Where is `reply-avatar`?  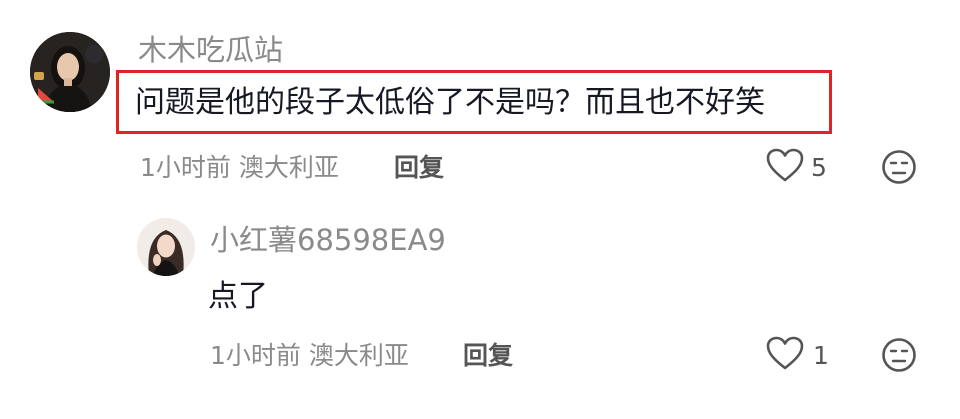
reply-avatar is located at coordinates (166, 247).